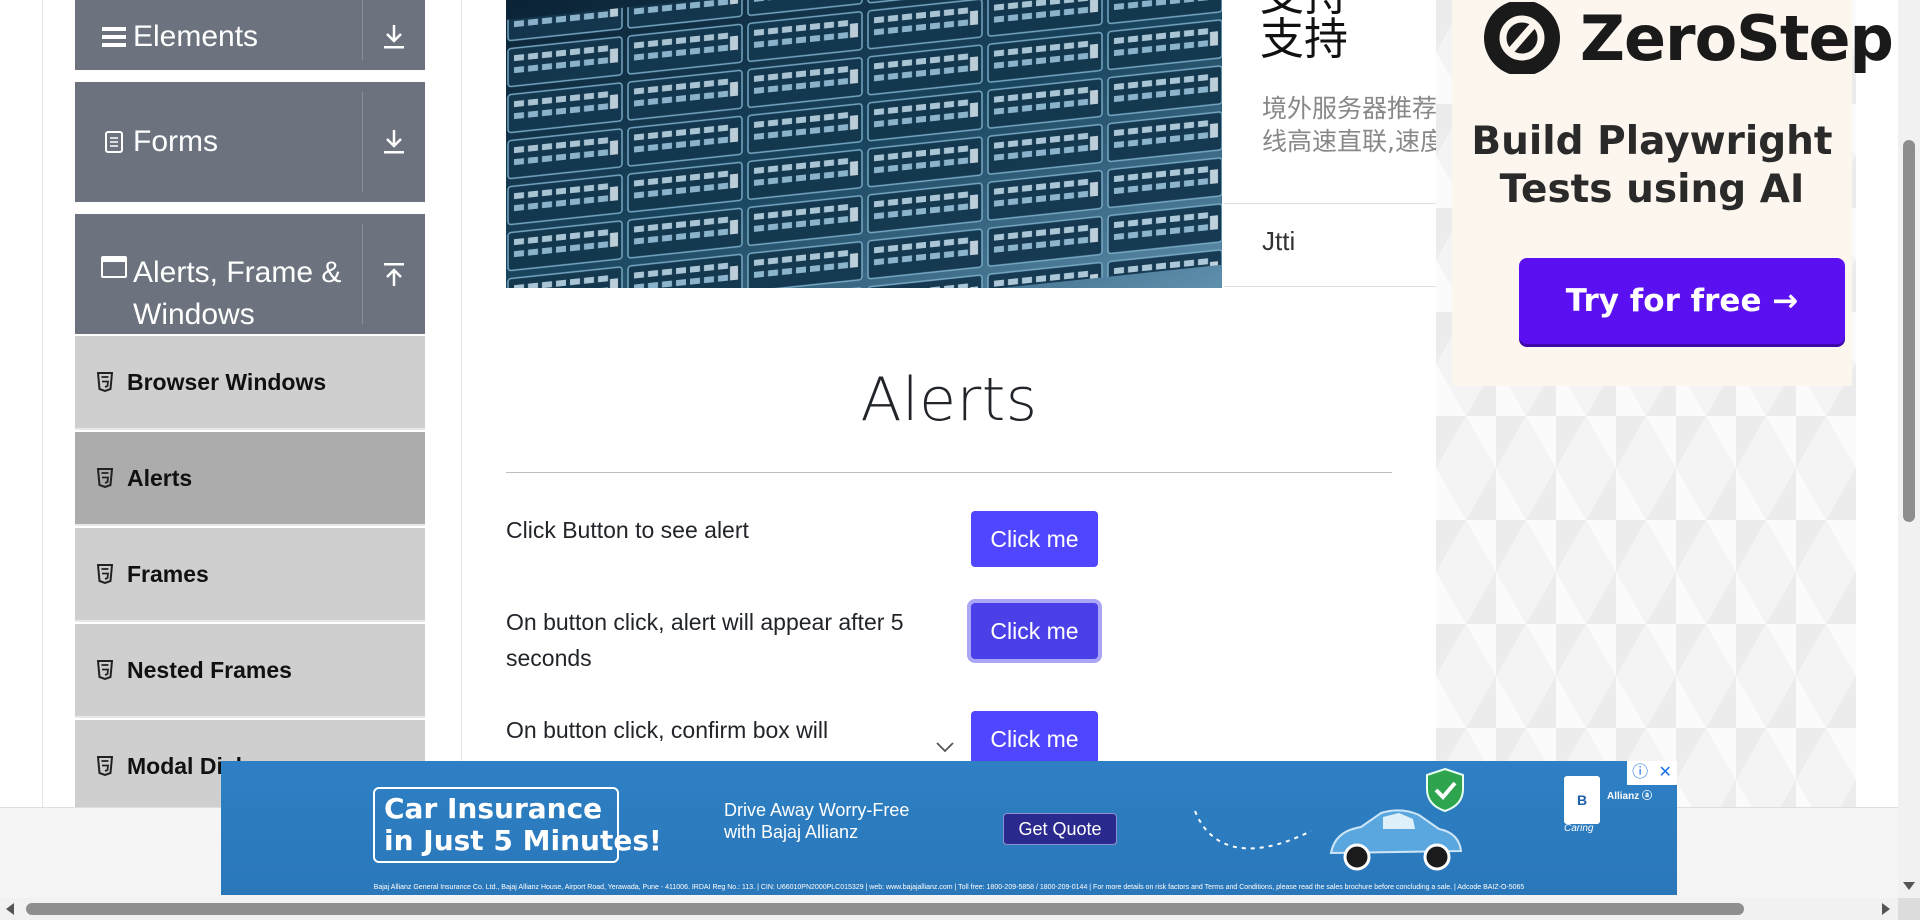 The height and width of the screenshot is (920, 1920). I want to click on sidebar-item-browser-windows: Browser Windows, so click(250, 383).